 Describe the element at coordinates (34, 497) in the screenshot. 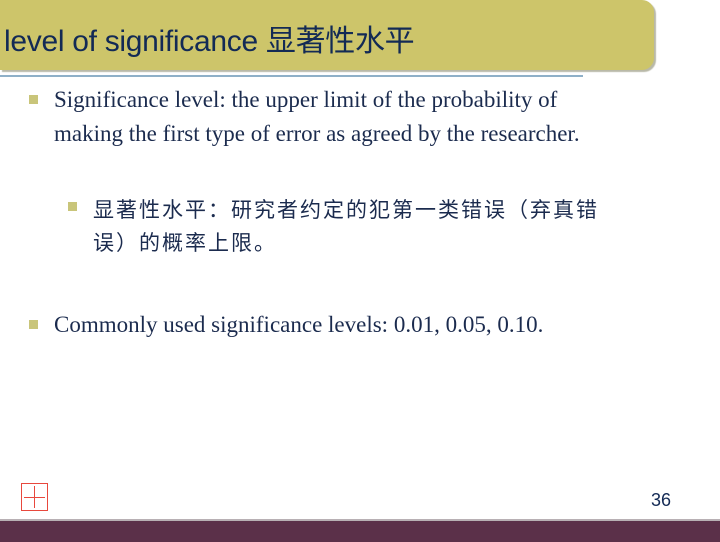

I see `seal-logo` at that location.